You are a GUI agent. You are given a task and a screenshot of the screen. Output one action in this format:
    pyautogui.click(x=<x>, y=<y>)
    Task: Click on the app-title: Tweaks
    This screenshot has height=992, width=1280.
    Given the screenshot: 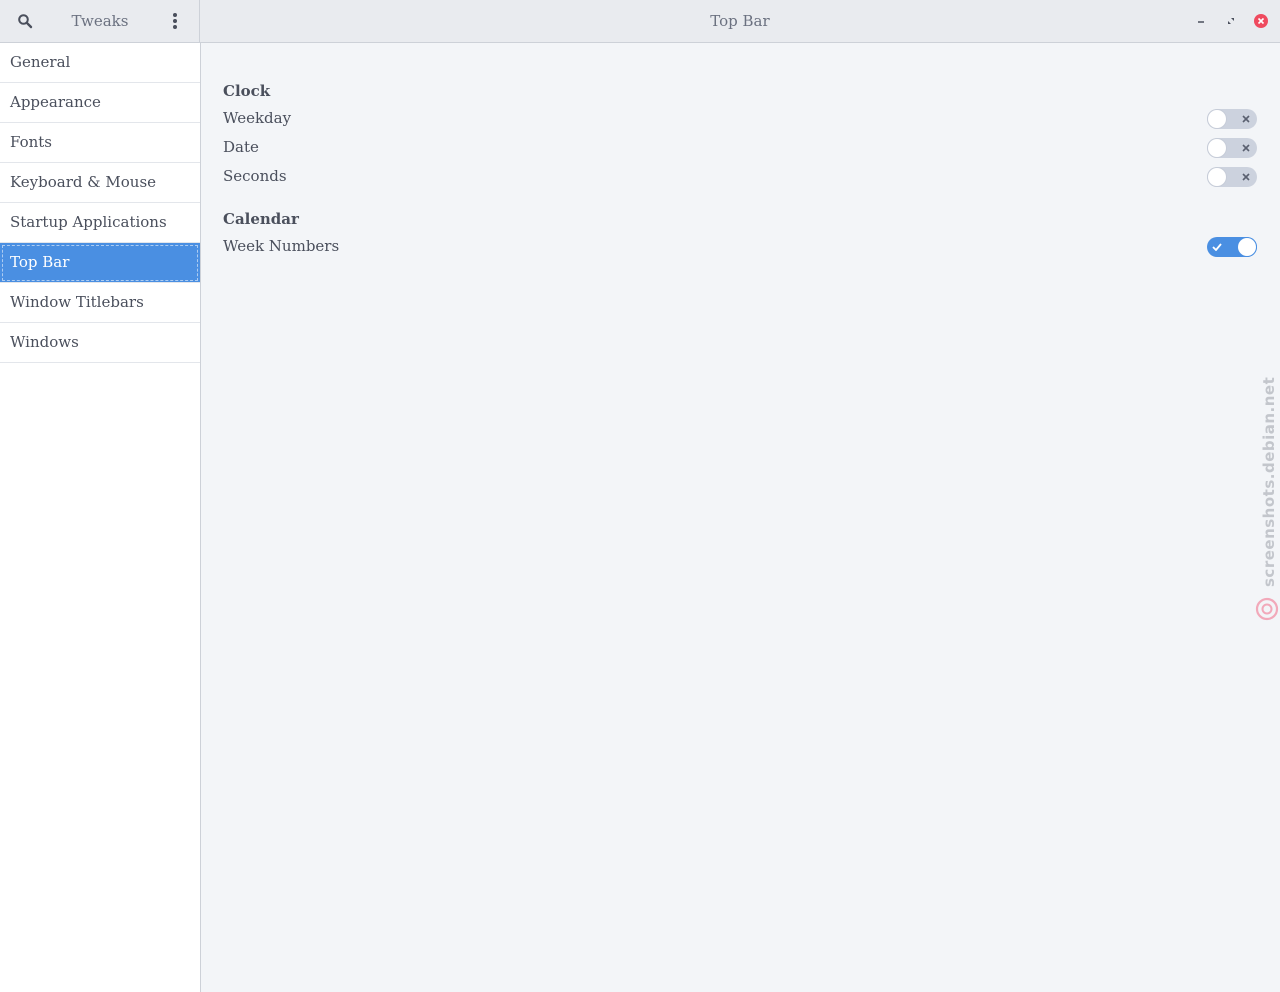 What is the action you would take?
    pyautogui.click(x=100, y=21)
    